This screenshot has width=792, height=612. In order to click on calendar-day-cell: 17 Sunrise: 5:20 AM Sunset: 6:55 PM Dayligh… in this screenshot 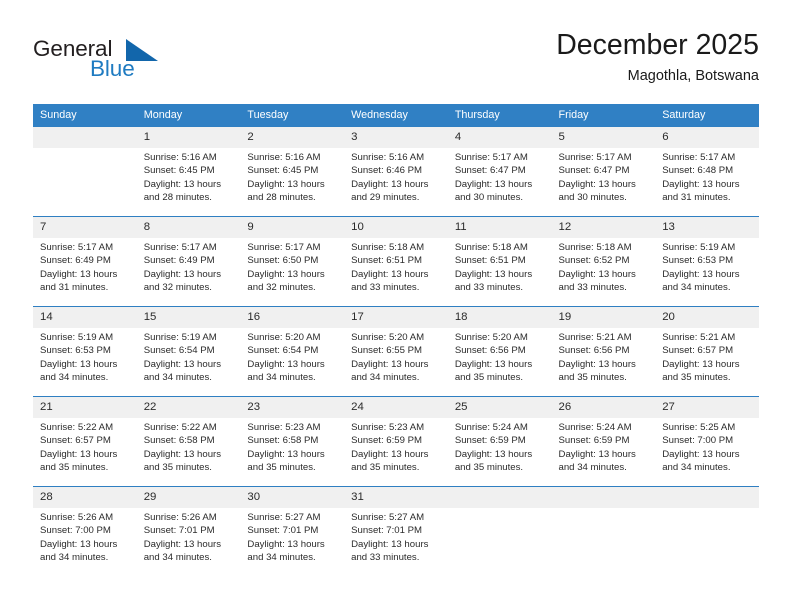, I will do `click(396, 351)`.